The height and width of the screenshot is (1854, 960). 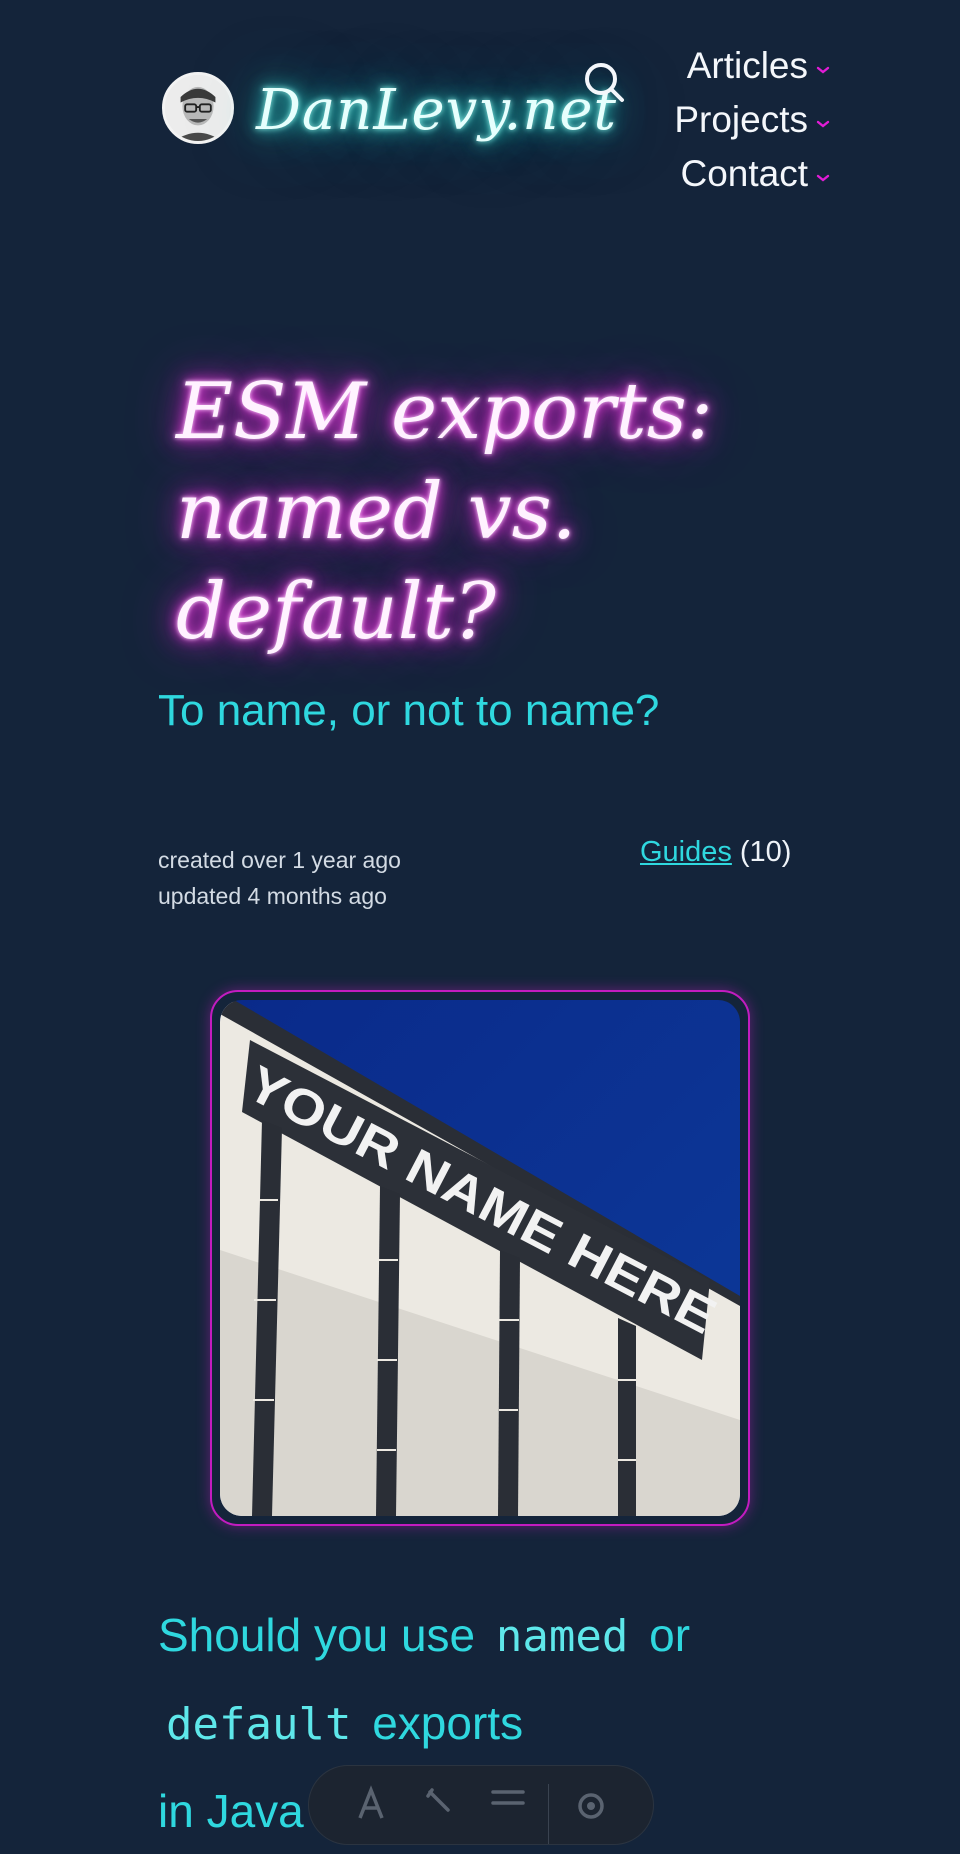 What do you see at coordinates (436, 110) in the screenshot?
I see `site-logo: DanLevy.net` at bounding box center [436, 110].